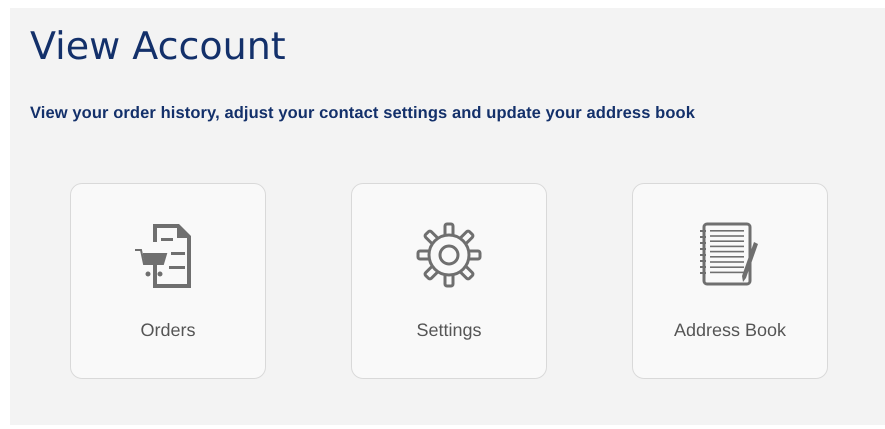 This screenshot has height=429, width=885. Describe the element at coordinates (158, 46) in the screenshot. I see `page-title: View Account` at that location.